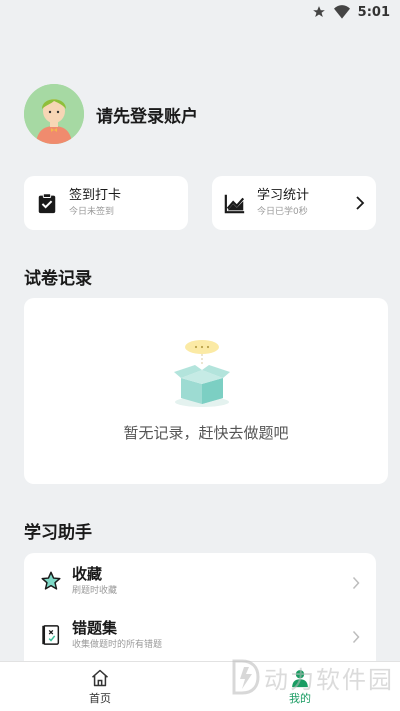 The image size is (400, 711). What do you see at coordinates (95, 195) in the screenshot?
I see `checkin-title: 签到打卡` at bounding box center [95, 195].